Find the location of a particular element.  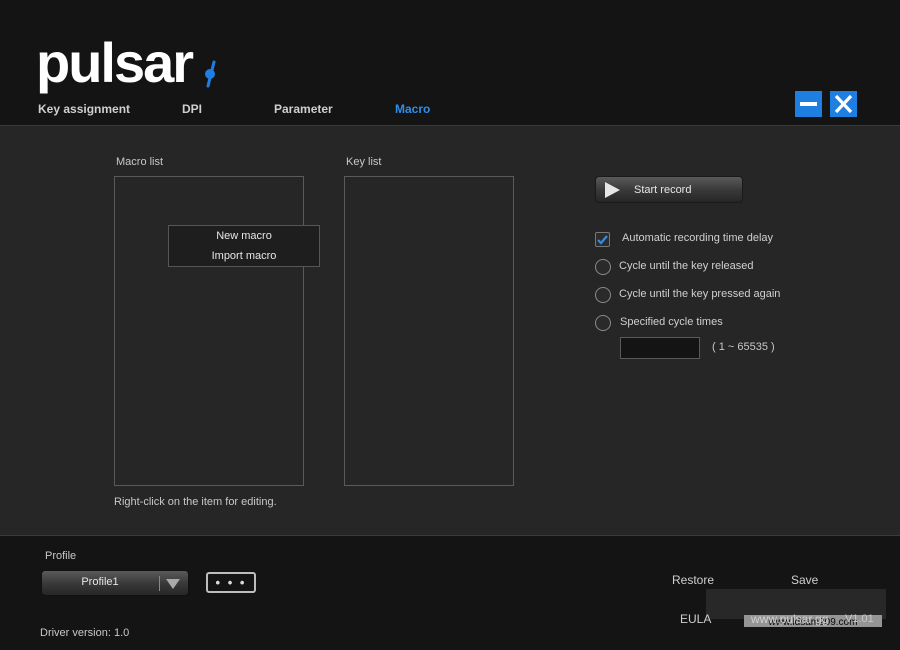

app-version: V1.01 is located at coordinates (859, 619).